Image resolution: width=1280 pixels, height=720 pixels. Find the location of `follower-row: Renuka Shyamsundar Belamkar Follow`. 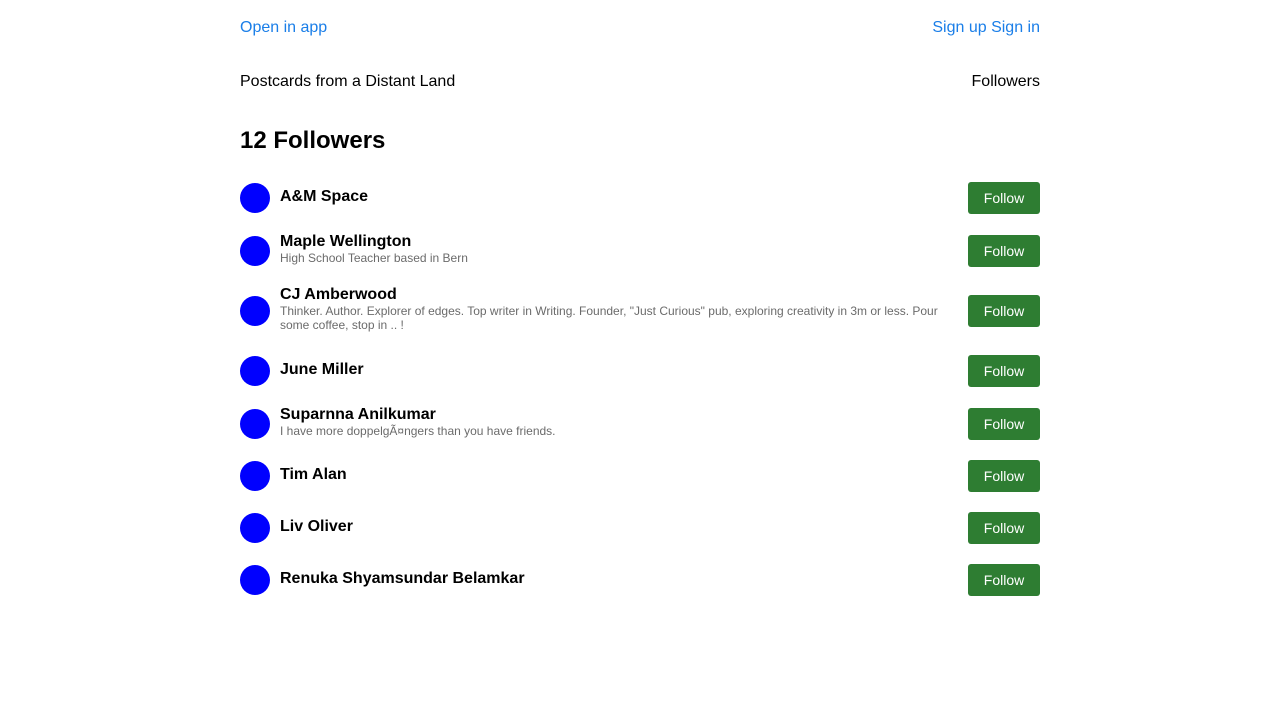

follower-row: Renuka Shyamsundar Belamkar Follow is located at coordinates (640, 580).